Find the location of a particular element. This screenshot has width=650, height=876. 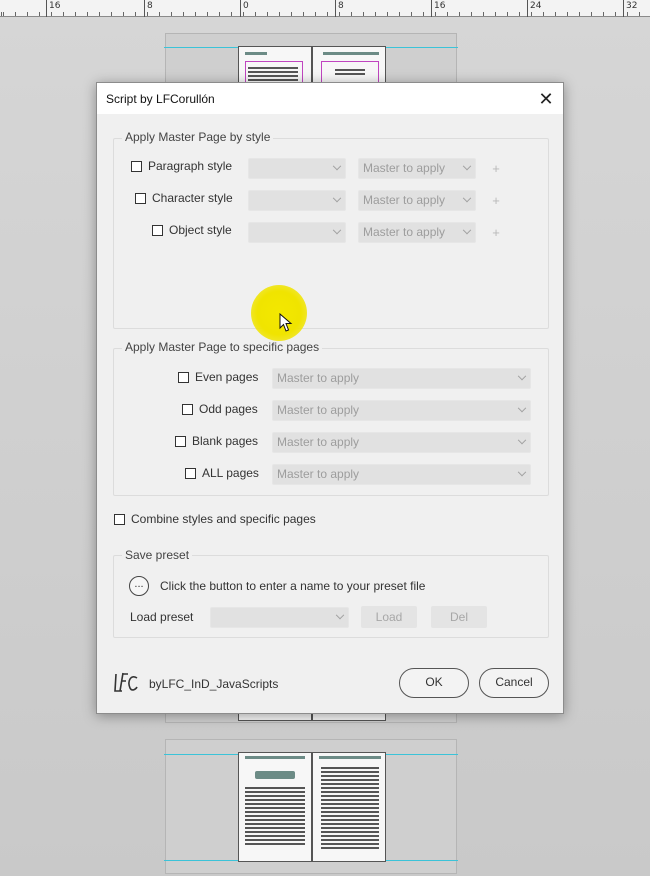

image-placeholder is located at coordinates (275, 775).